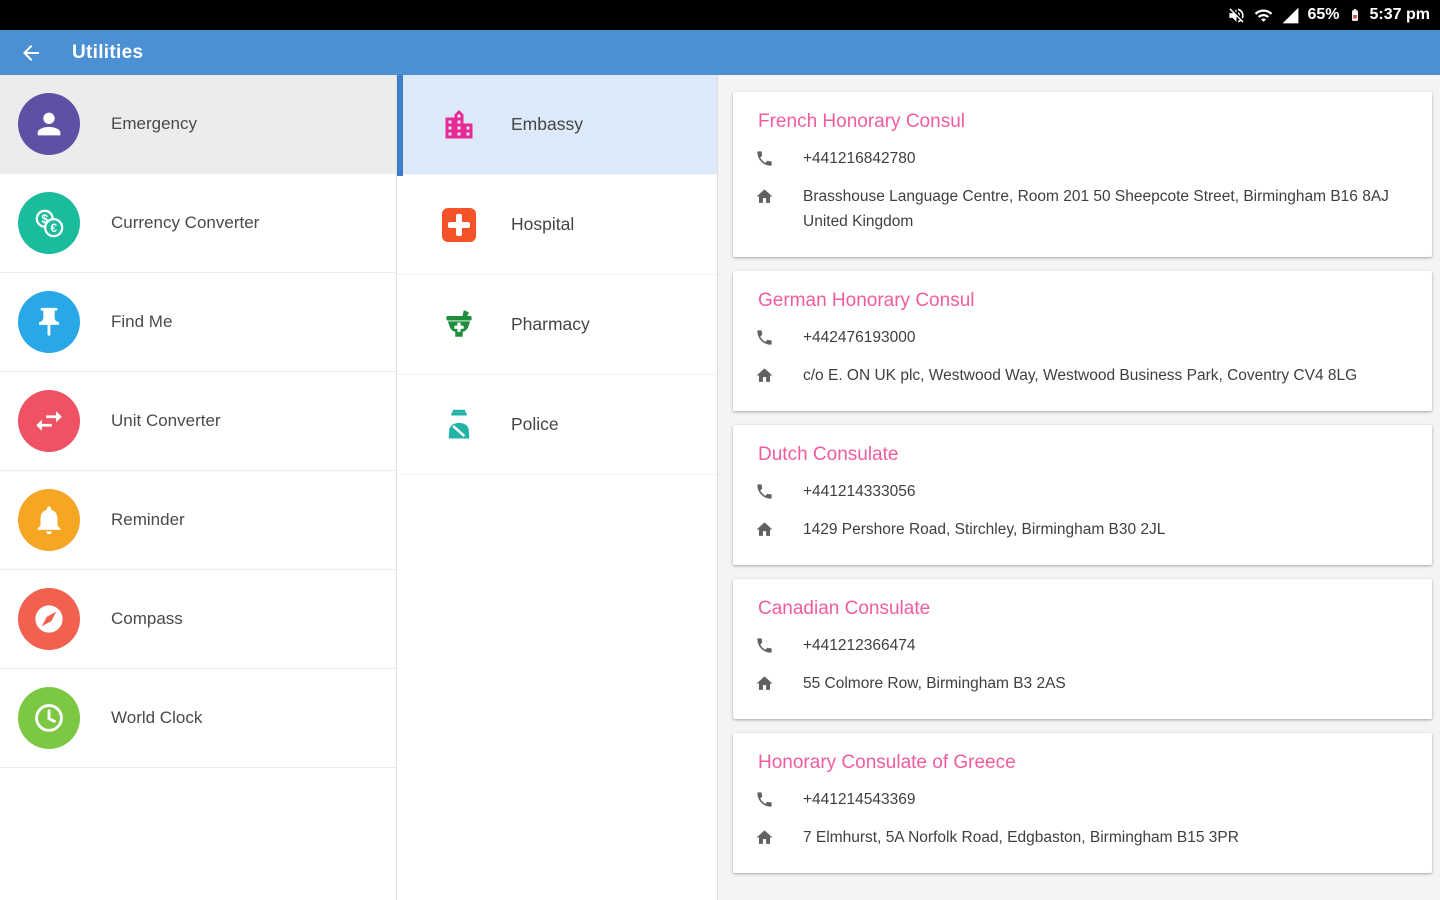 The image size is (1440, 900). I want to click on sidebar-item-world-clock: World Clock, so click(198, 718).